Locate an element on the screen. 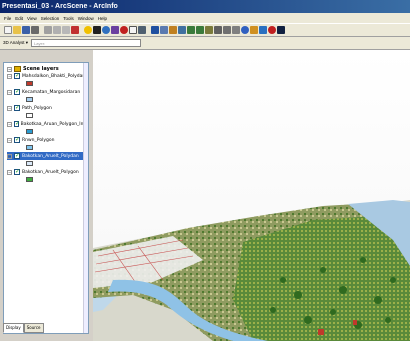 The width and height of the screenshot is (410, 341). 3d-analyst-menu: 3D Analyst ▾ is located at coordinates (15, 43).